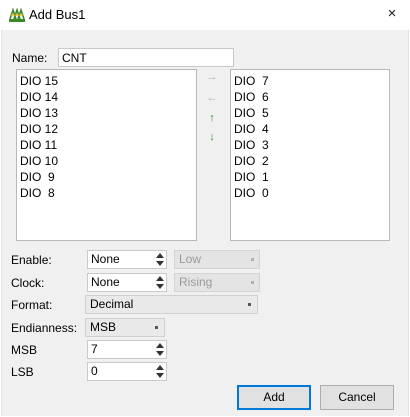 This screenshot has width=410, height=417. What do you see at coordinates (106, 129) in the screenshot?
I see `list-item: DIO 12` at bounding box center [106, 129].